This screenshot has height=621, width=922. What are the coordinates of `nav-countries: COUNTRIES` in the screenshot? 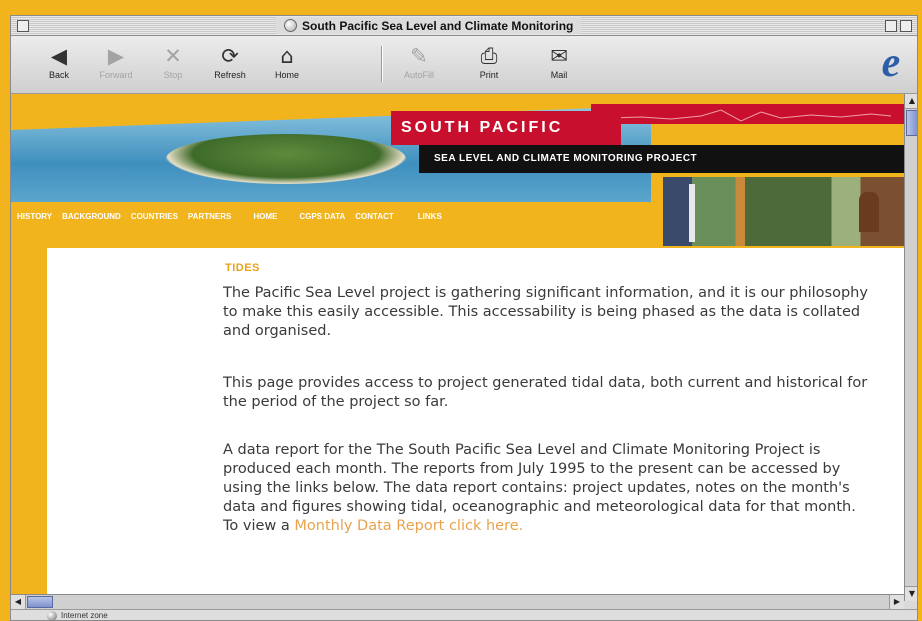 It's located at (154, 216).